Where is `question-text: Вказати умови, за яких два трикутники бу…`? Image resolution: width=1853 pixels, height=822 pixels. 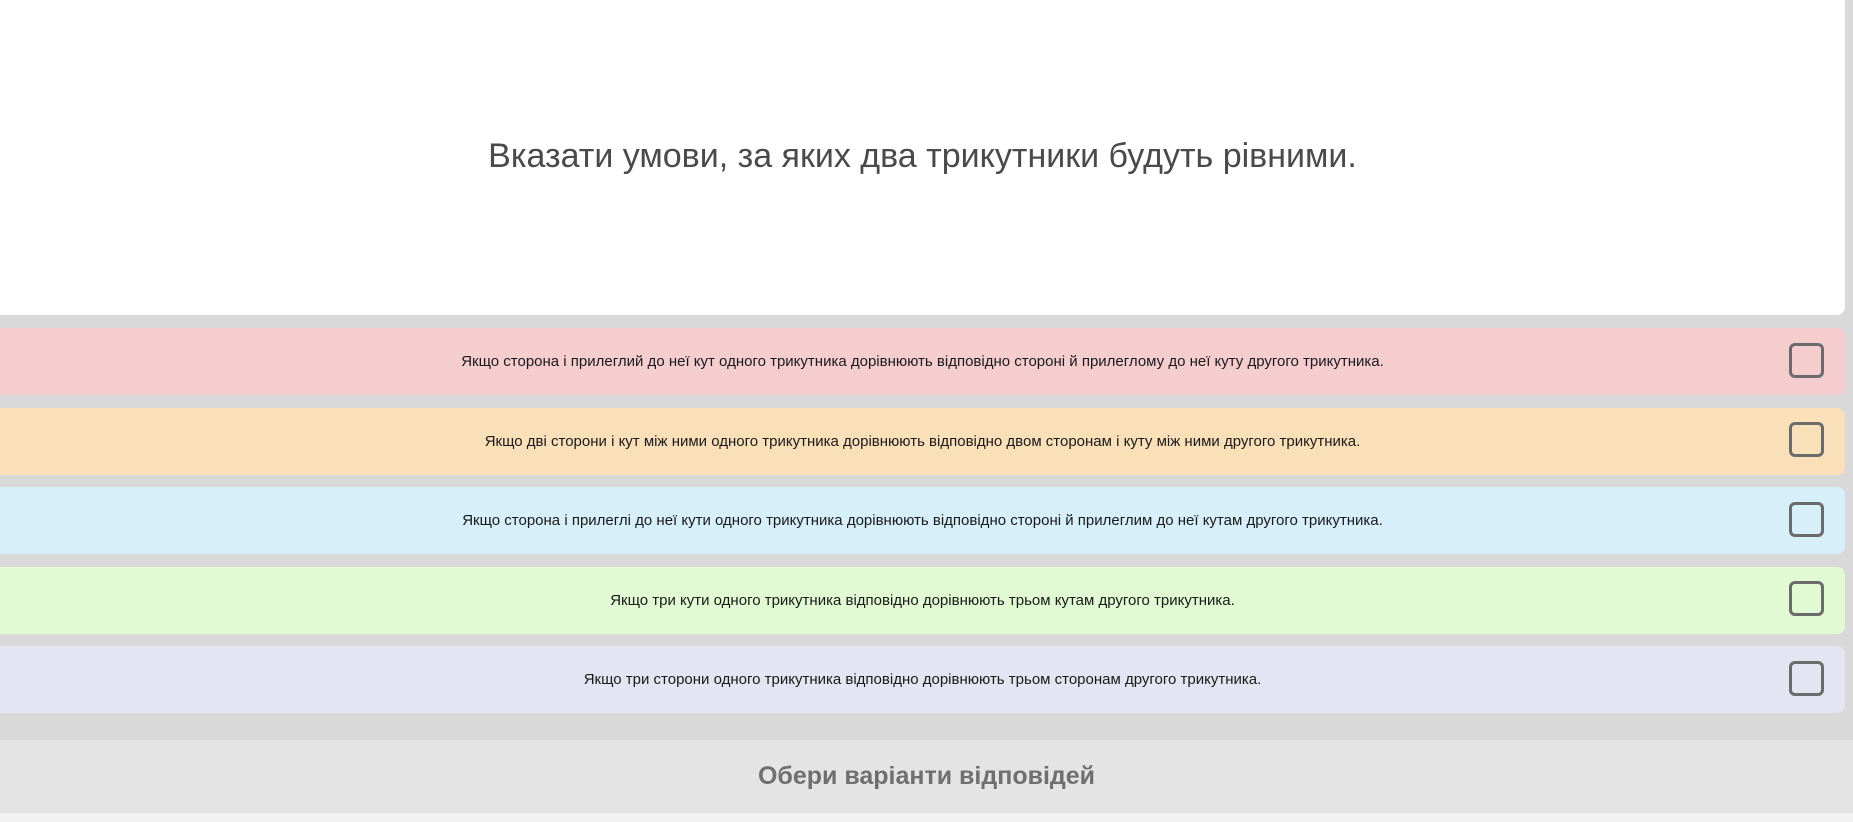
question-text: Вказати умови, за яких два трикутники бу… is located at coordinates (922, 156).